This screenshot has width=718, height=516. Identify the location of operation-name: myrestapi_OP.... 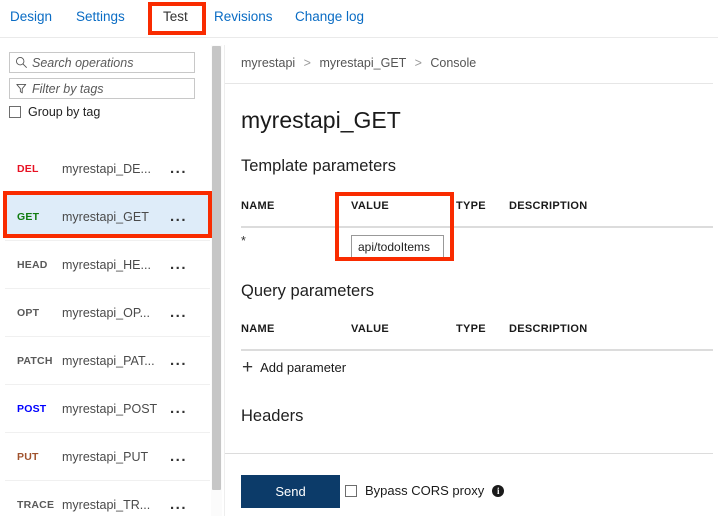
(106, 312).